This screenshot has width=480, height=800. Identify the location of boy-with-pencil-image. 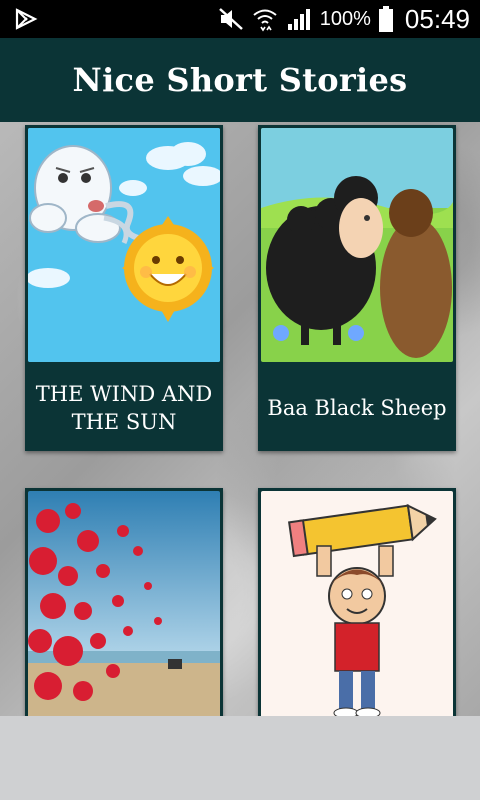
(357, 603).